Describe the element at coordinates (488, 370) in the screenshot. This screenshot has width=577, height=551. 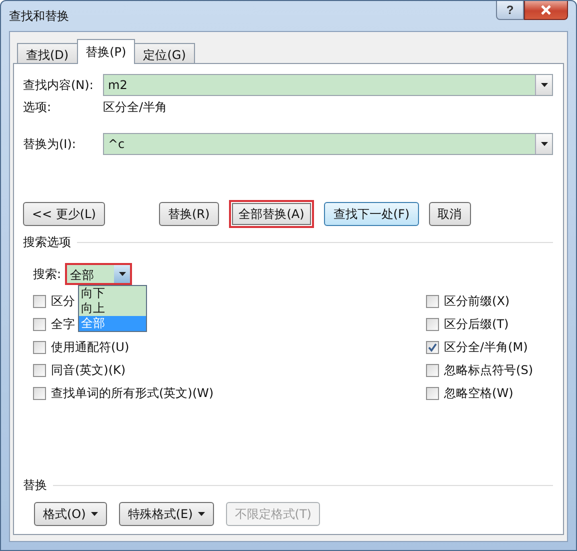
I see `checkbox-label: 忽略标点符号(S)` at that location.